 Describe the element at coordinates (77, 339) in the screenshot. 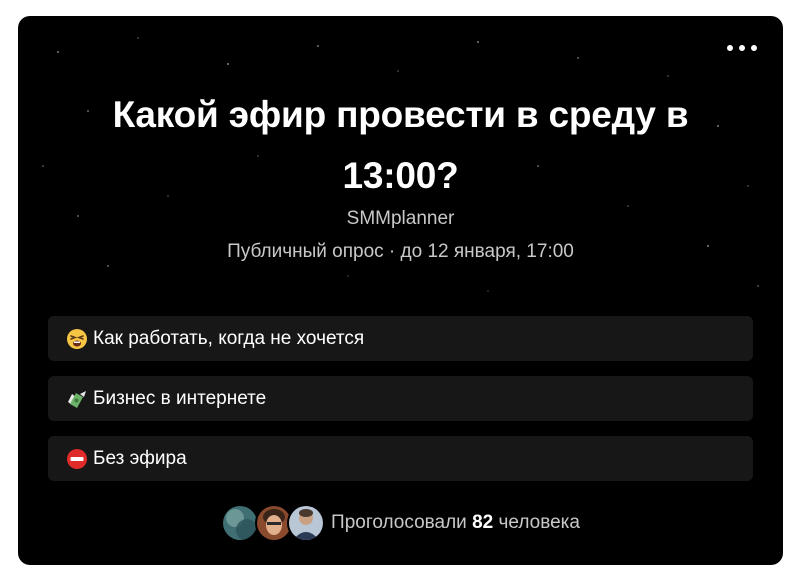

I see `tired-face-icon` at that location.